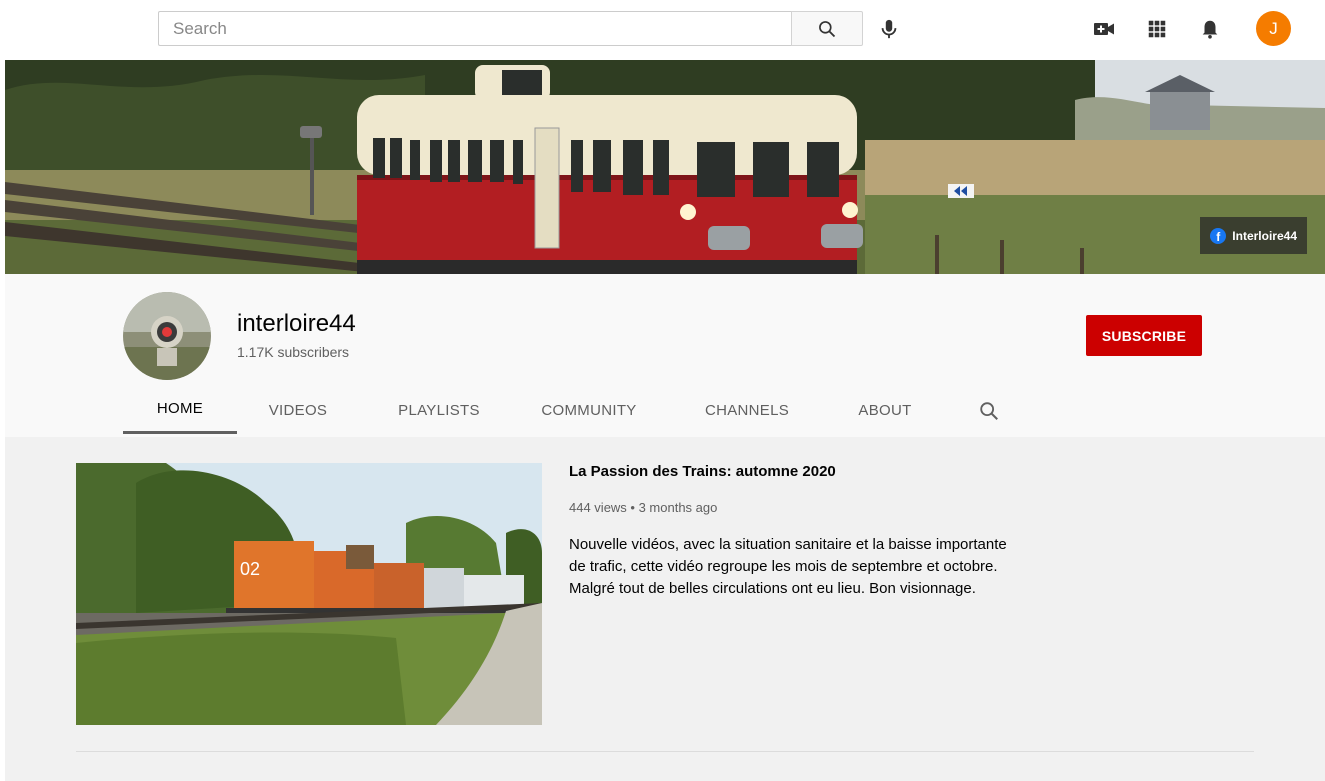 Image resolution: width=1325 pixels, height=781 pixels. I want to click on channel-search-button, so click(989, 411).